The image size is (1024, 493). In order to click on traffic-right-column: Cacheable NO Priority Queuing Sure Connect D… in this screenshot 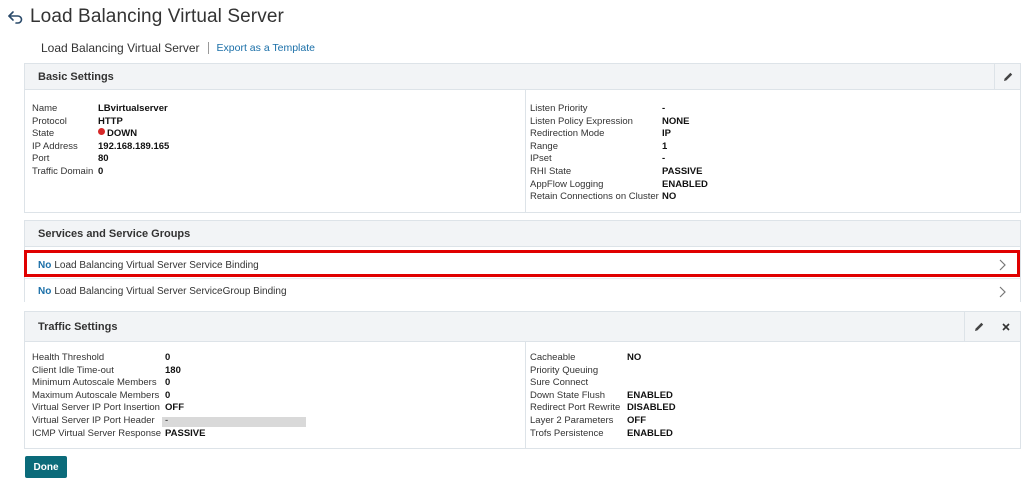, I will do `click(603, 396)`.